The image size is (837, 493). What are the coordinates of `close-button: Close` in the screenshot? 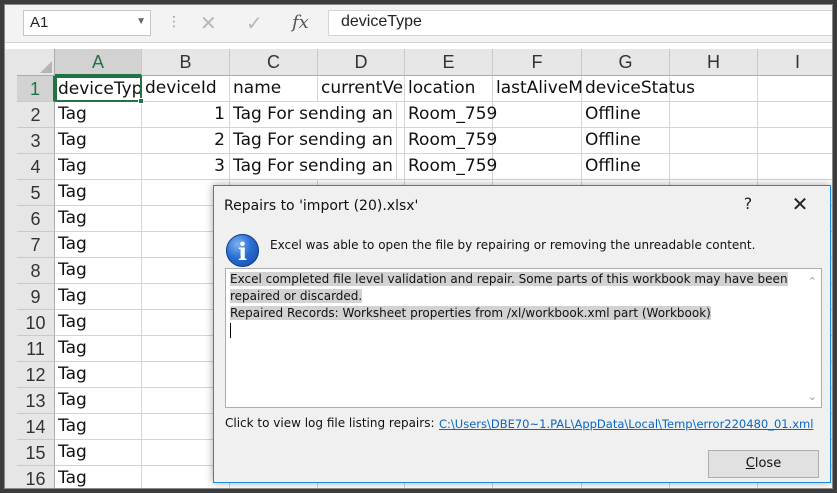 It's located at (763, 464).